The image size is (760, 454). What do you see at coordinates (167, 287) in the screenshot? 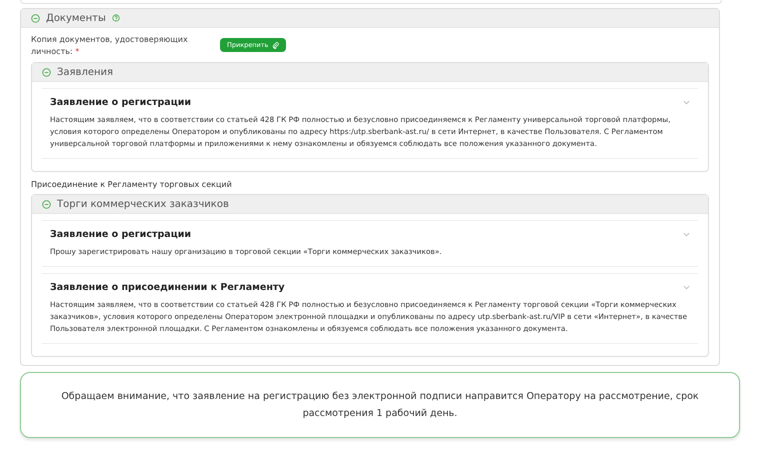
I see `statement-title: Заявление о присоединении к Регламенту` at bounding box center [167, 287].